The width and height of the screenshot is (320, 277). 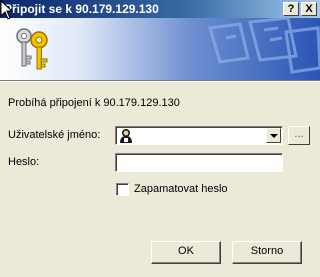 What do you see at coordinates (24, 162) in the screenshot?
I see `password-label: Heslo:` at bounding box center [24, 162].